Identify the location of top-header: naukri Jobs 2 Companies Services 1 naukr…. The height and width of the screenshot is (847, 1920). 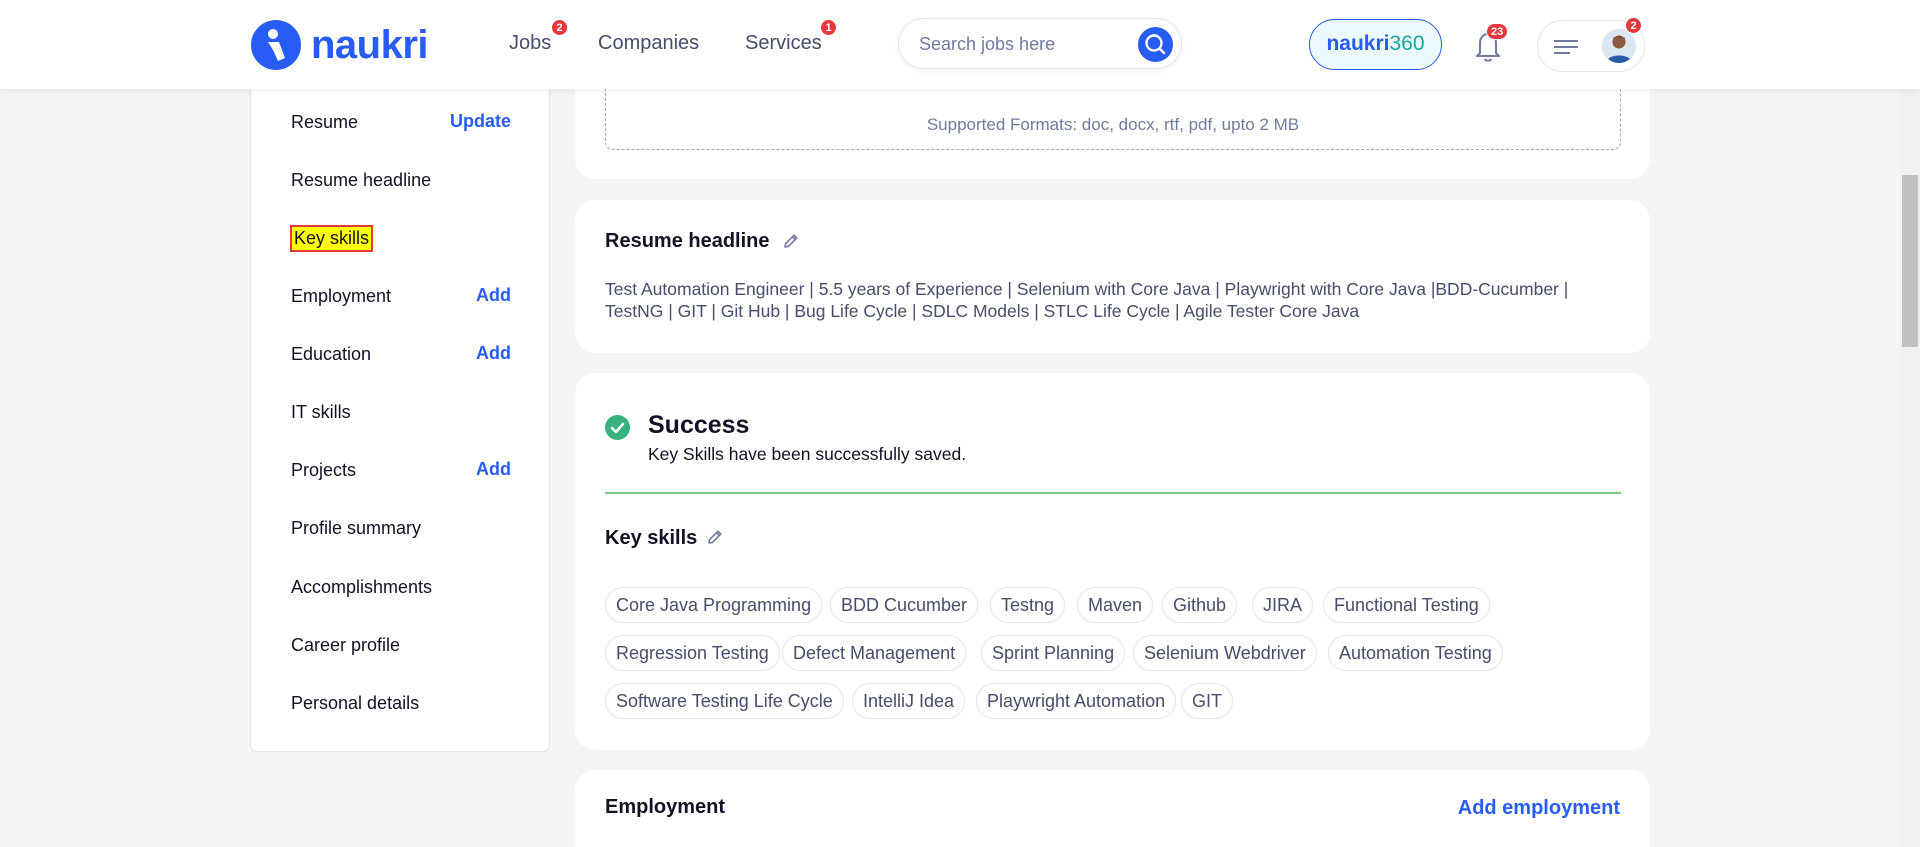
(960, 44).